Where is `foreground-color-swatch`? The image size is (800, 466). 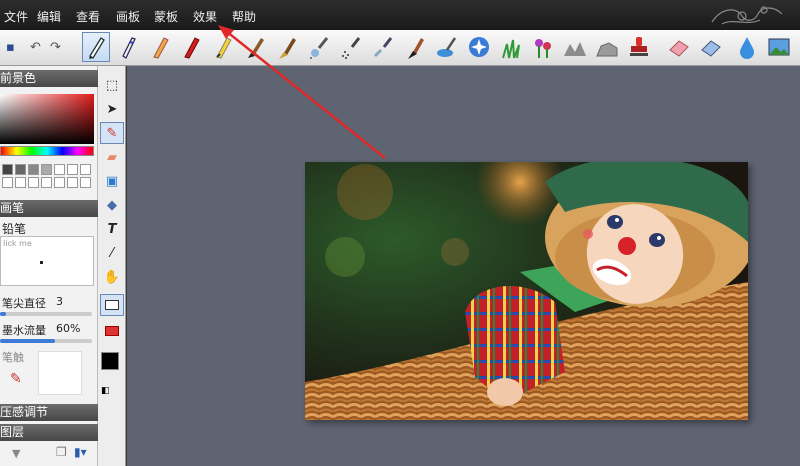
foreground-color-swatch is located at coordinates (110, 361).